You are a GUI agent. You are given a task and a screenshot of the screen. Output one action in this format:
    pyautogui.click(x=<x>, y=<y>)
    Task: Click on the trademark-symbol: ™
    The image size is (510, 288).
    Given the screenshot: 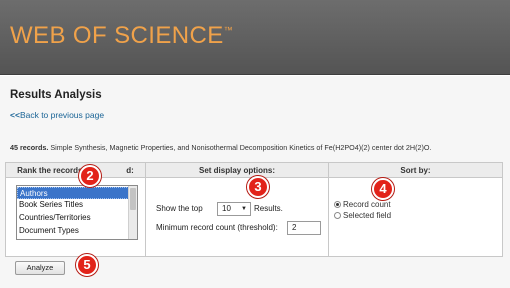 What is the action you would take?
    pyautogui.click(x=228, y=30)
    